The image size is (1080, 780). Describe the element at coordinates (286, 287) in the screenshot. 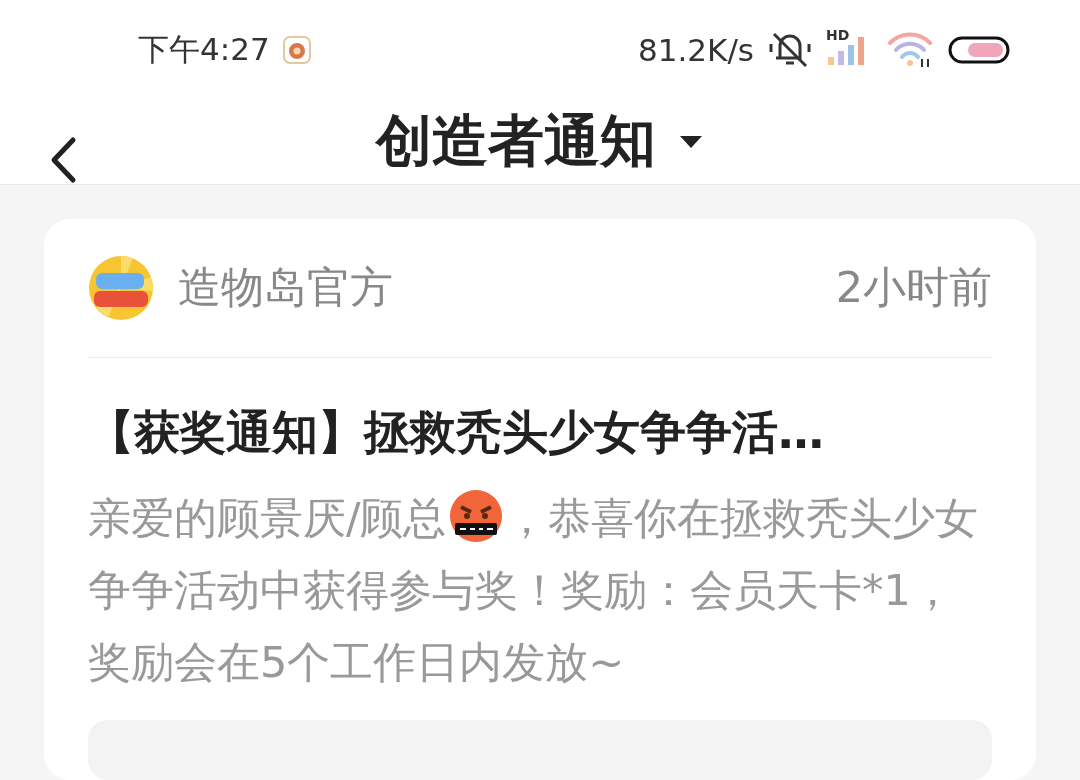

I see `author-name: 造物岛官方` at that location.